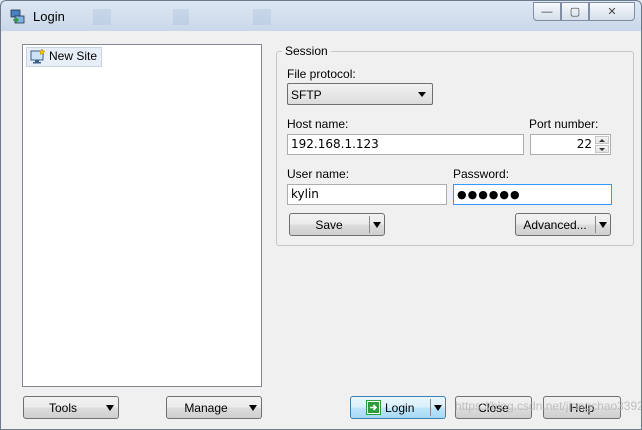 This screenshot has width=642, height=430. What do you see at coordinates (481, 174) in the screenshot?
I see `password-label: Password:` at bounding box center [481, 174].